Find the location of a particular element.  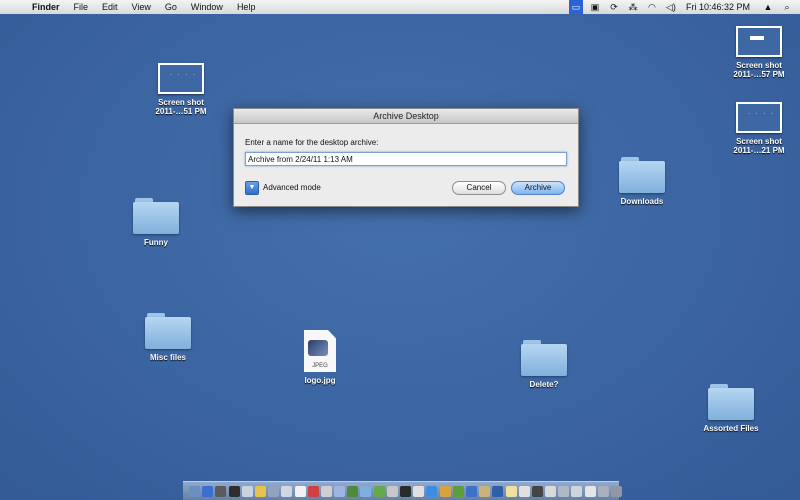

display-icon: ▣ is located at coordinates (595, 7).